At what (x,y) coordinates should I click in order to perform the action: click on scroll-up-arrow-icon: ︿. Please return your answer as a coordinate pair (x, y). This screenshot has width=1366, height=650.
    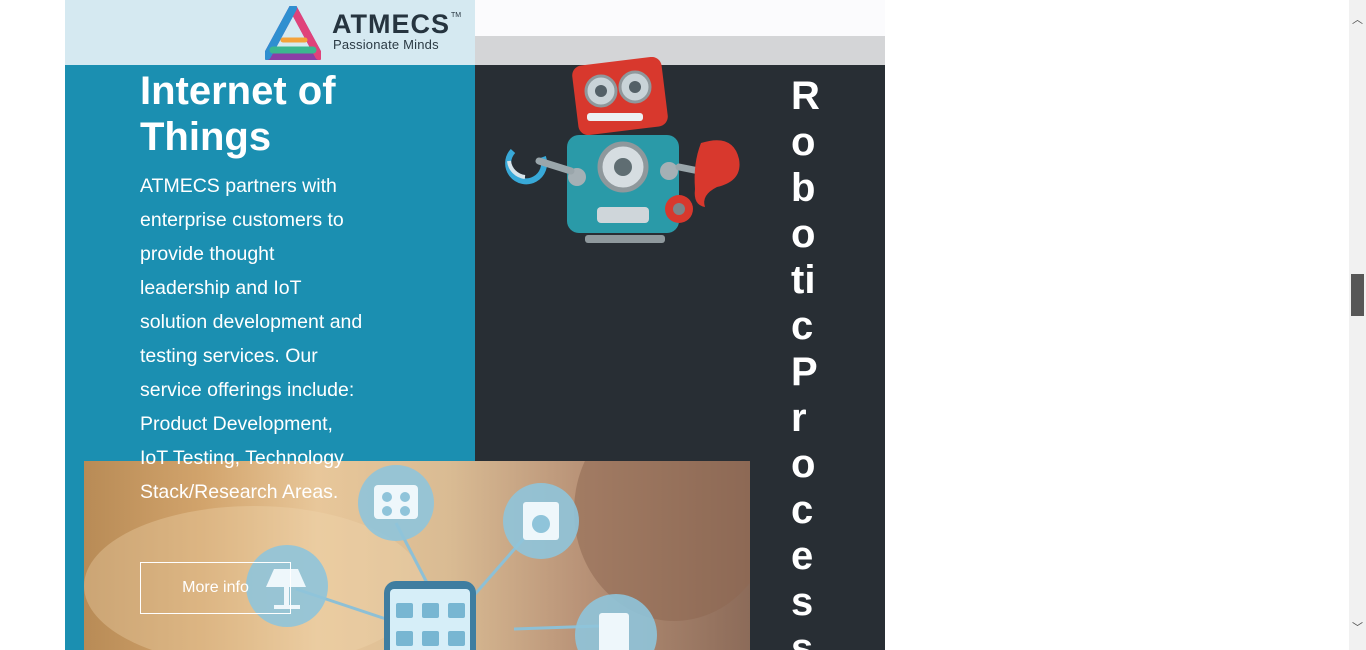
    Looking at the image, I should click on (1357, 20).